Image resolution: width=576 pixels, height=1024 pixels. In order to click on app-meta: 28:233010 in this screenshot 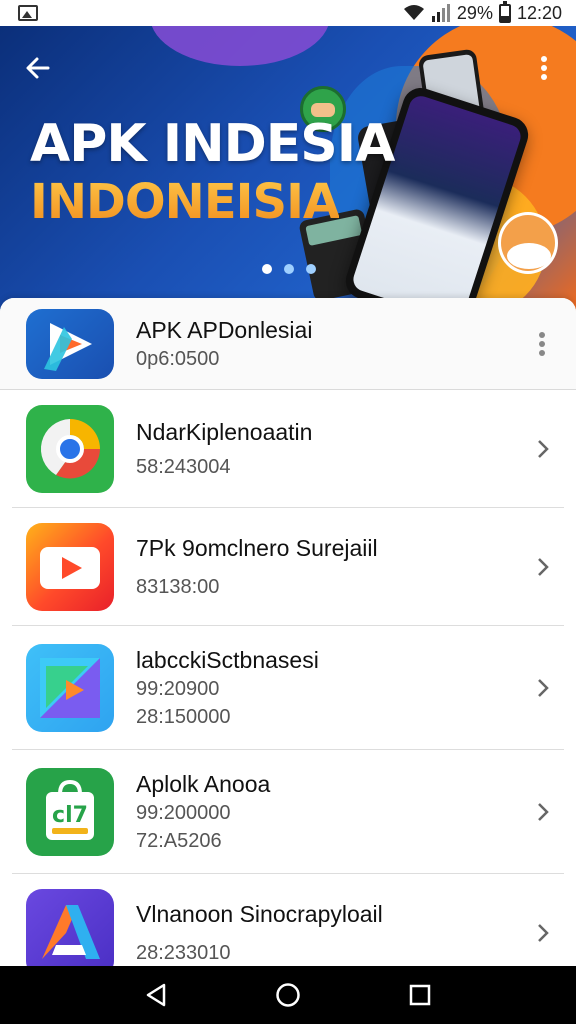, I will do `click(183, 953)`.